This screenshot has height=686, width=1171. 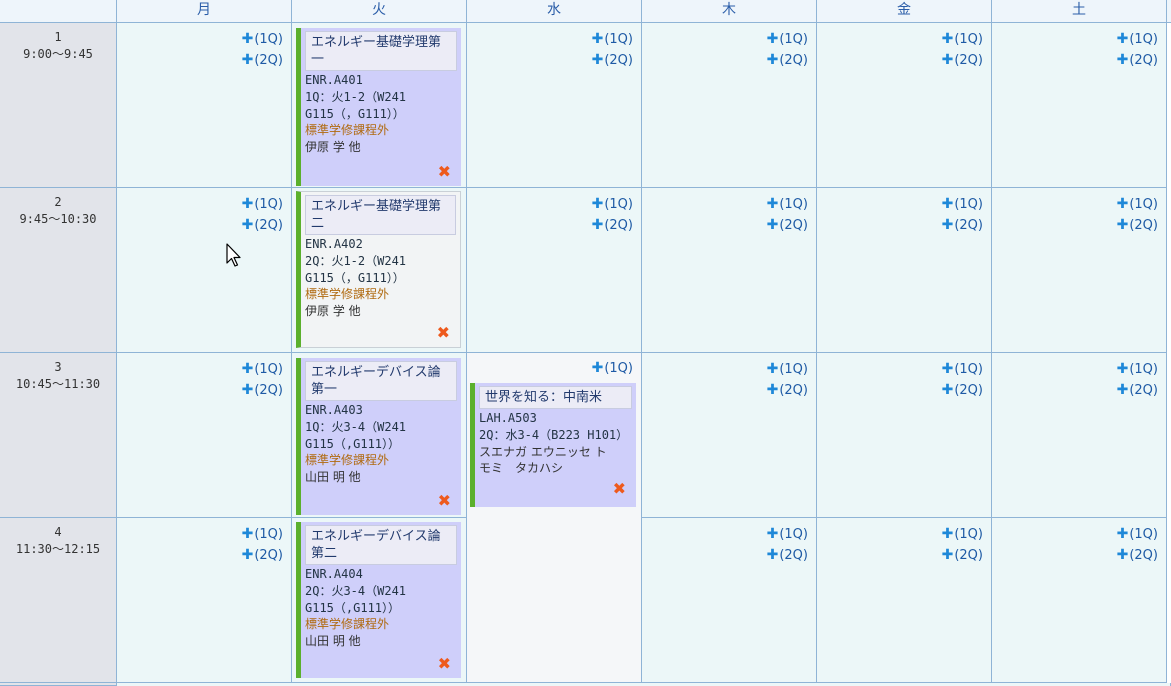 What do you see at coordinates (555, 397) in the screenshot?
I see `course-title: 世界を知る：中南米` at bounding box center [555, 397].